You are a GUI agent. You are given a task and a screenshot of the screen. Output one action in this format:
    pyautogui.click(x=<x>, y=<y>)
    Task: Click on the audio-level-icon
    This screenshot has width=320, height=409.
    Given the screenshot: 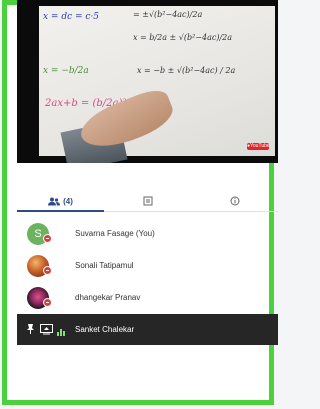 What is the action you would take?
    pyautogui.click(x=61, y=332)
    